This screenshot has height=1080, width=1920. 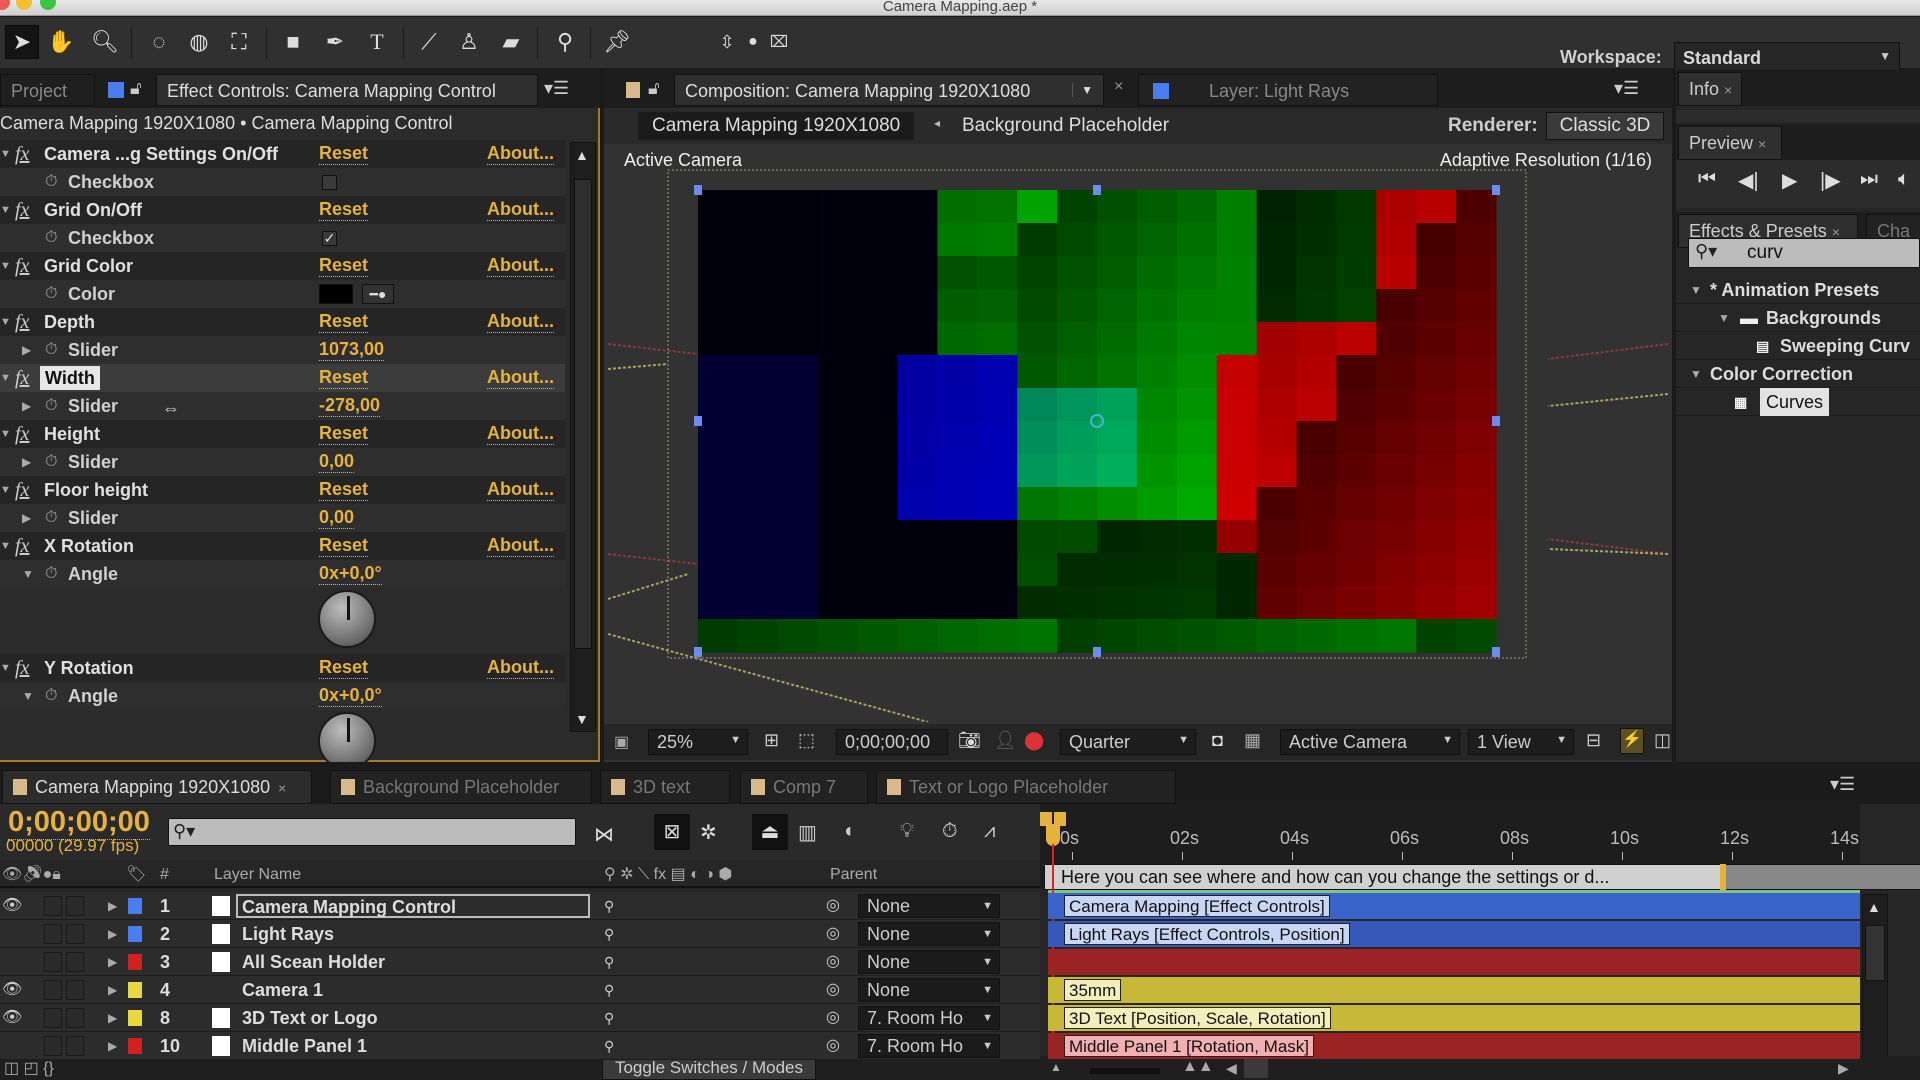 I want to click on current-time-field: 0;00;00;00, so click(x=892, y=742).